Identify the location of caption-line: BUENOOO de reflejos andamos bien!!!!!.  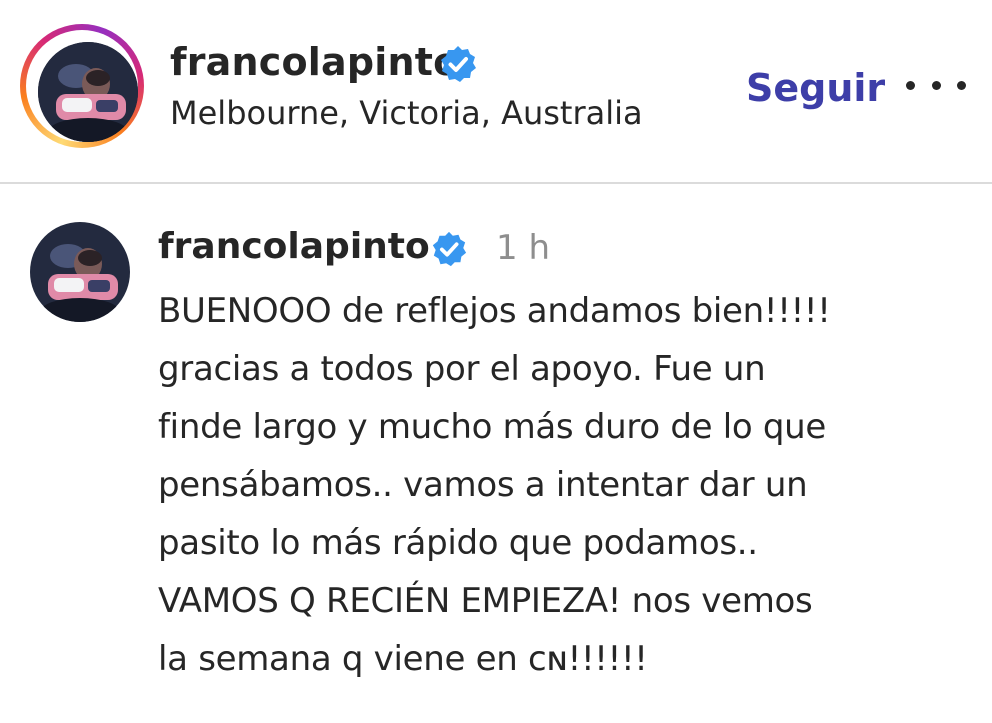
(494, 311).